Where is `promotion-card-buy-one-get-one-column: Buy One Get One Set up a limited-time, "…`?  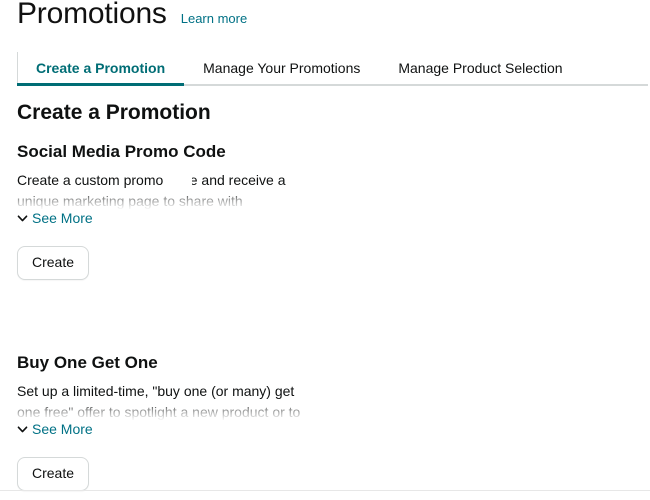 promotion-card-buy-one-get-one-column: Buy One Get One Set up a limited-time, "… is located at coordinates (158, 421).